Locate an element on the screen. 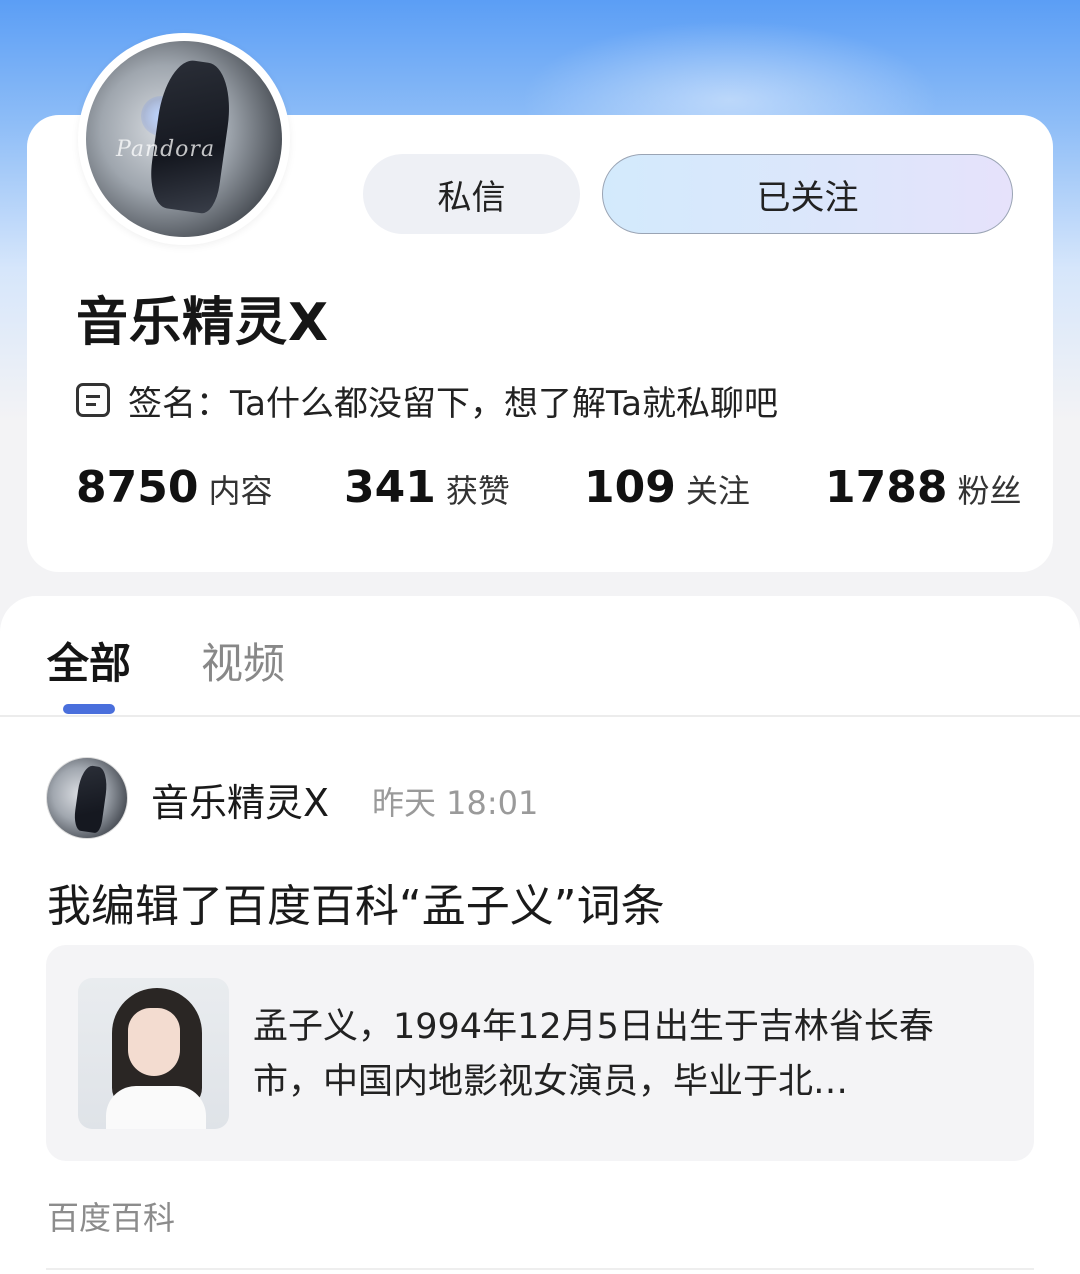 This screenshot has width=1080, height=1274. signature-label: 签名： is located at coordinates (179, 403).